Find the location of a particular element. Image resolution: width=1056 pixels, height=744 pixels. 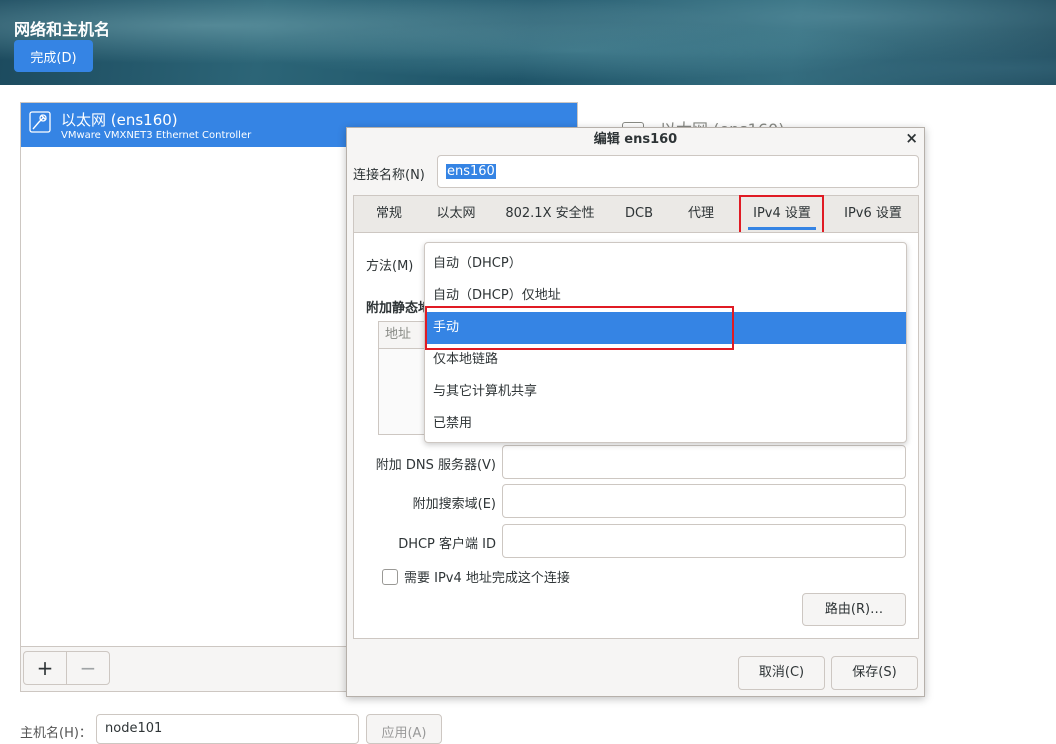

method-option-shared: 与其它计算机共享 is located at coordinates (665, 392).